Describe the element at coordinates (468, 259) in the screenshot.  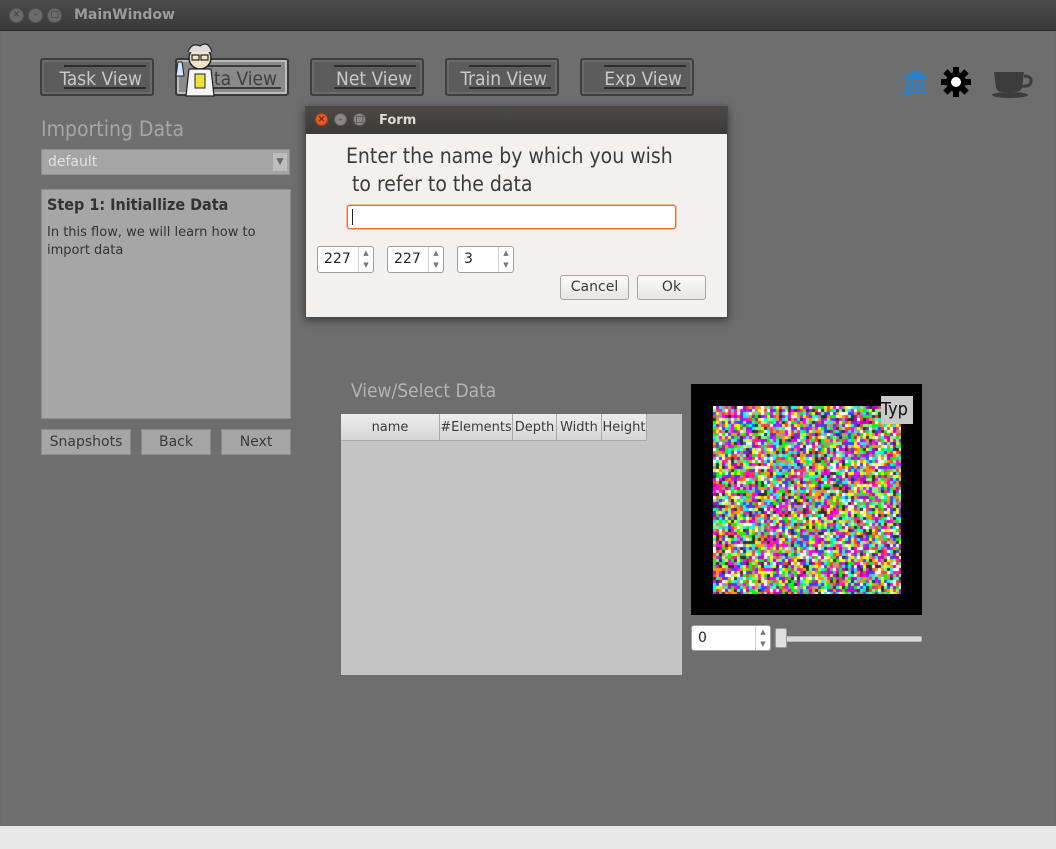
I see `dim3-value: 3` at that location.